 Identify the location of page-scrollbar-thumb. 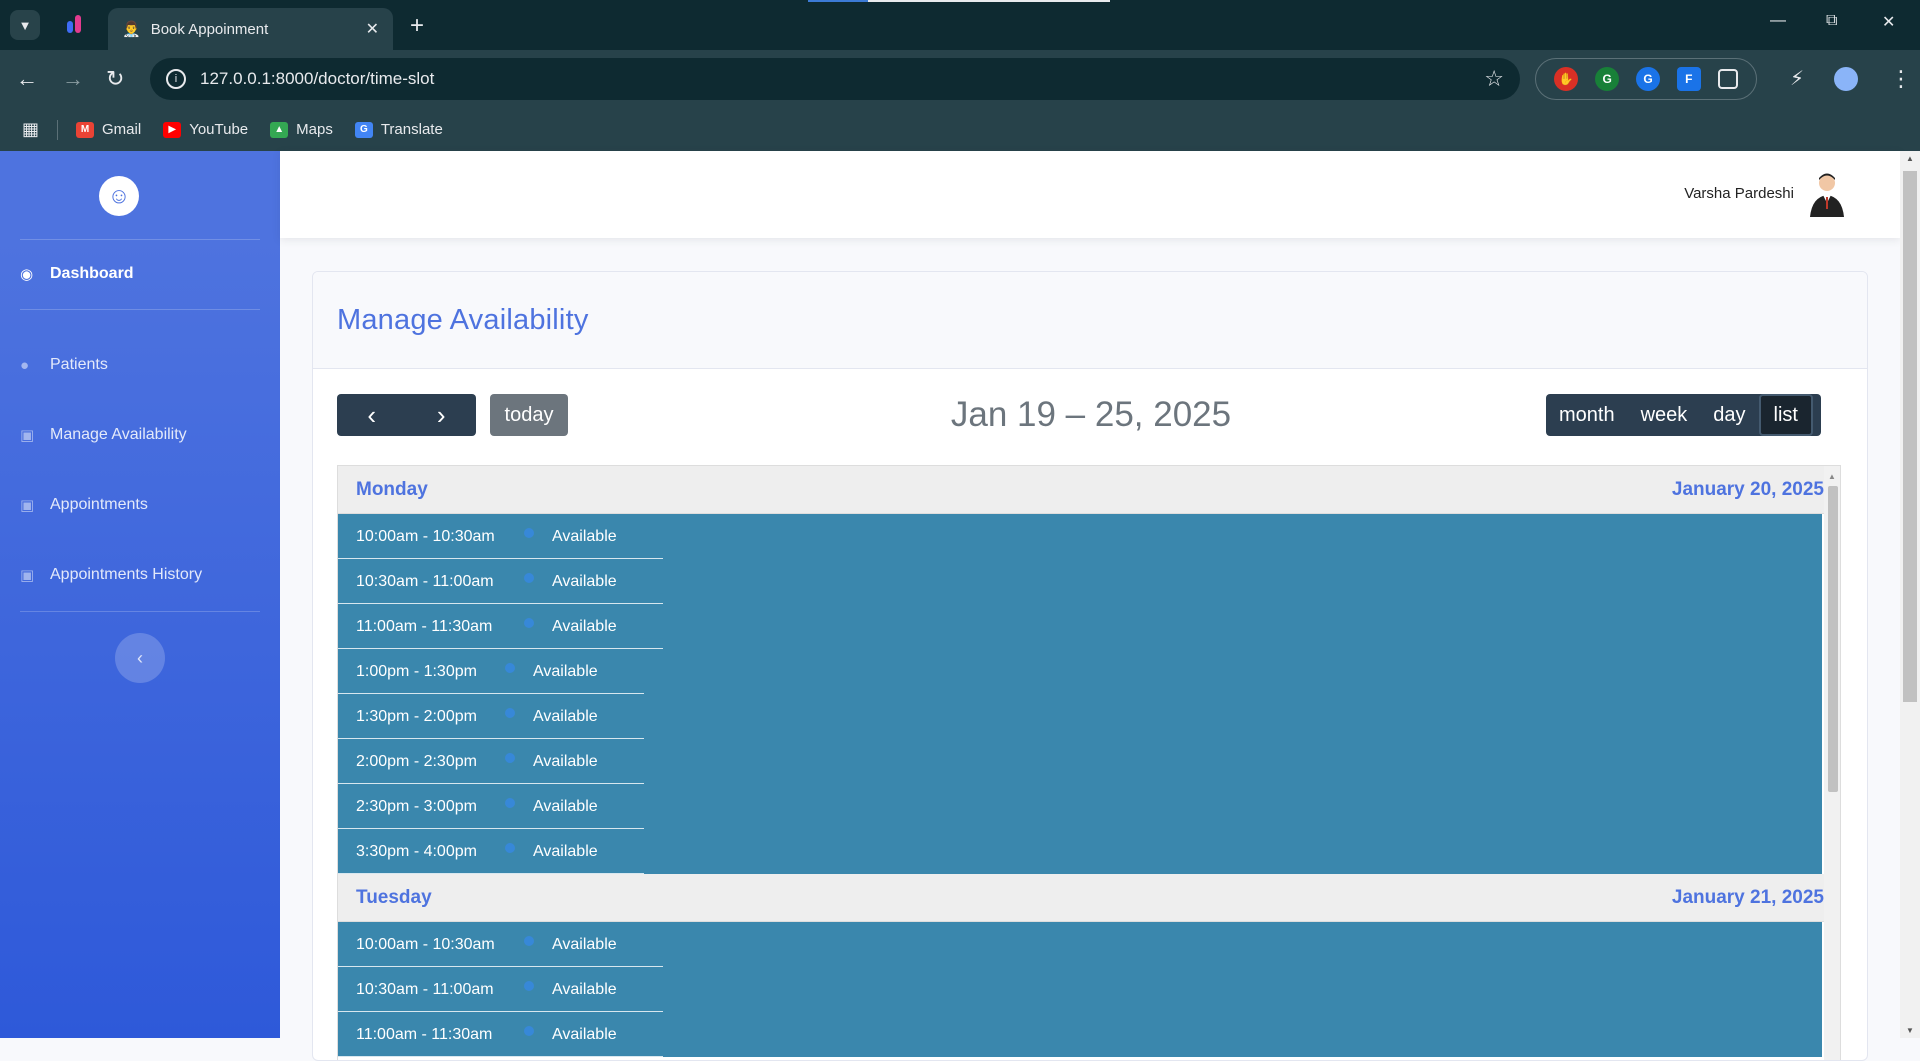
(1910, 436).